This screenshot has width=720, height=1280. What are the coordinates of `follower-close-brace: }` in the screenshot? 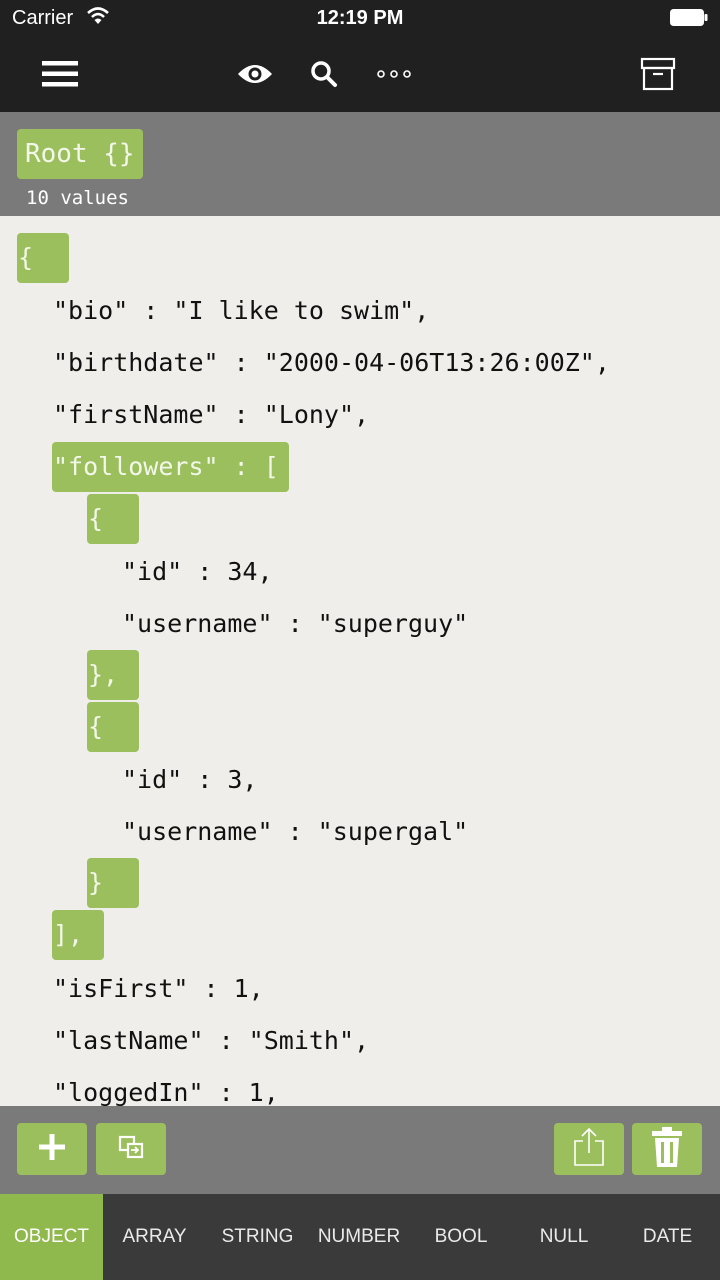 It's located at (113, 883).